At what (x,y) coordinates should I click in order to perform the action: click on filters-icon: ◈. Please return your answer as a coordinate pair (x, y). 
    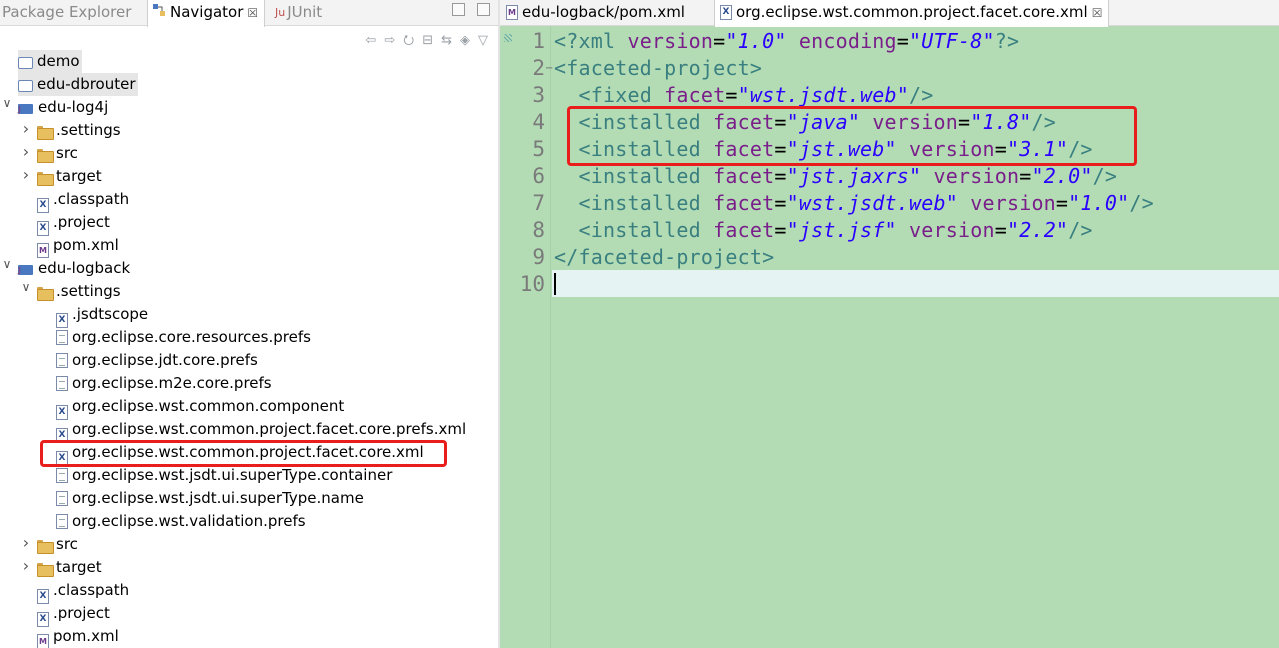
    Looking at the image, I should click on (465, 41).